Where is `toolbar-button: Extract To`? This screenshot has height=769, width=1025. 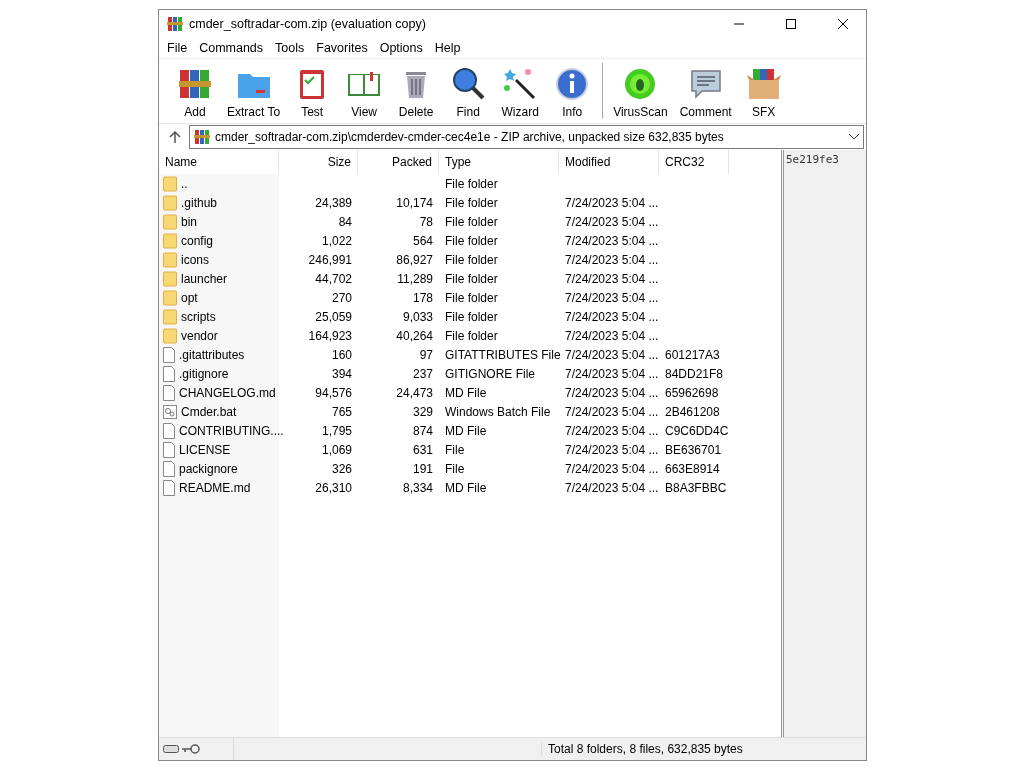
toolbar-button: Extract To is located at coordinates (254, 91).